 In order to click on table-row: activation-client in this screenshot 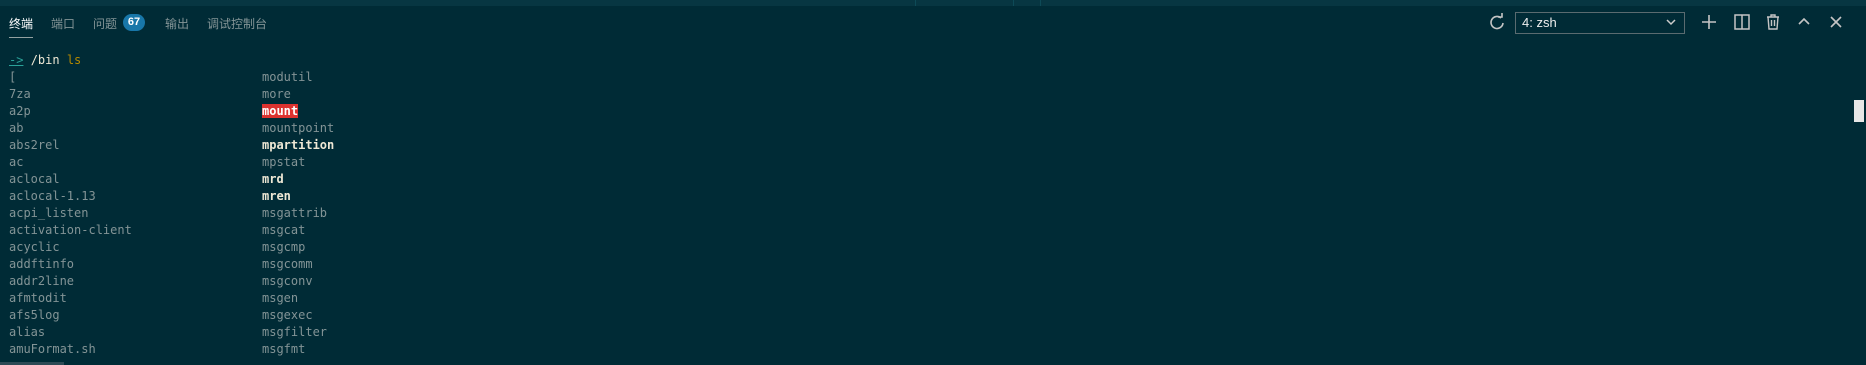, I will do `click(70, 230)`.